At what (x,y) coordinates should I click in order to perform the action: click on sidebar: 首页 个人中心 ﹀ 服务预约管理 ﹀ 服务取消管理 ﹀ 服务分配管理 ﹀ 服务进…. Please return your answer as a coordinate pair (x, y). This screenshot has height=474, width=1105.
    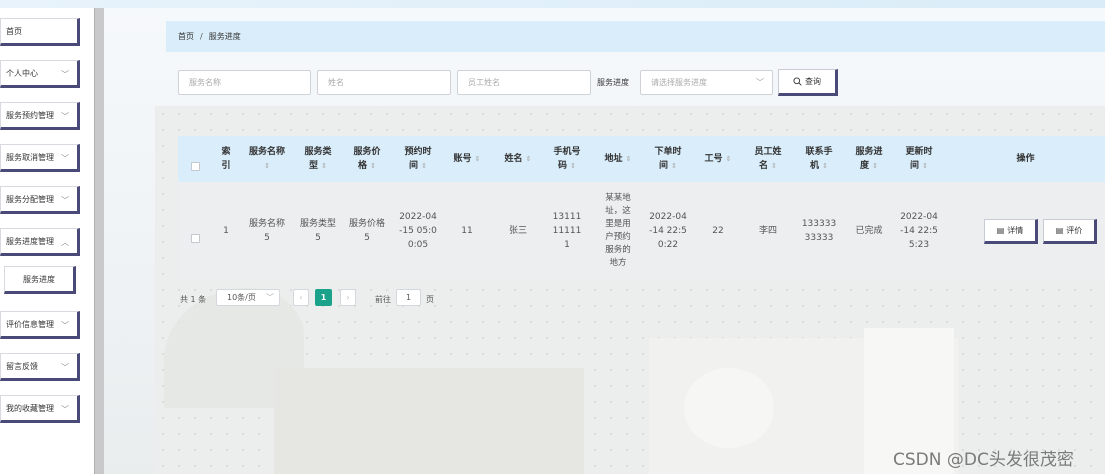
    Looking at the image, I should click on (47, 241).